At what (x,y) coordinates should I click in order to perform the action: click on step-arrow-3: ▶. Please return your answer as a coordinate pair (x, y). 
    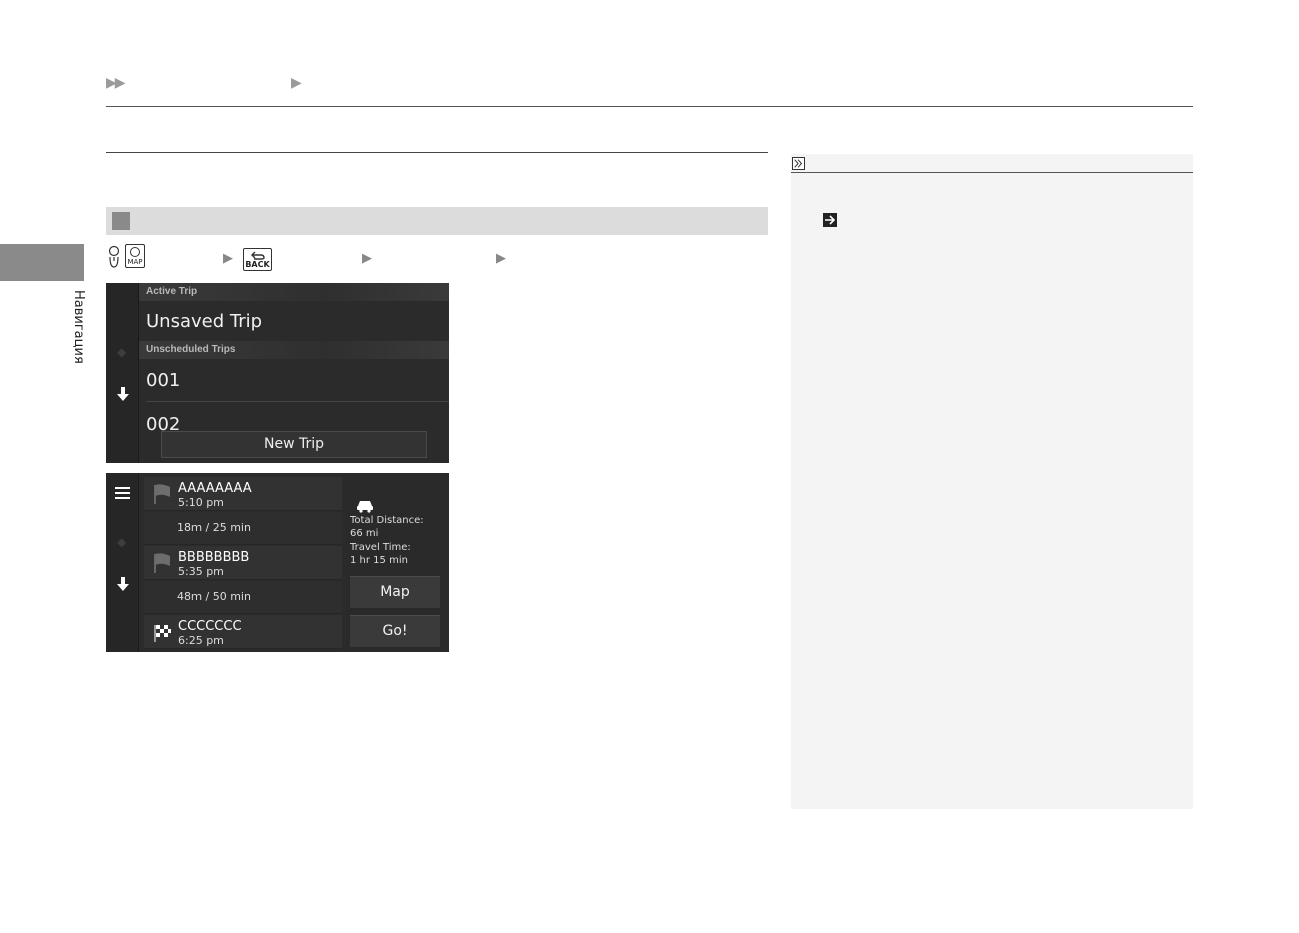
    Looking at the image, I should click on (501, 258).